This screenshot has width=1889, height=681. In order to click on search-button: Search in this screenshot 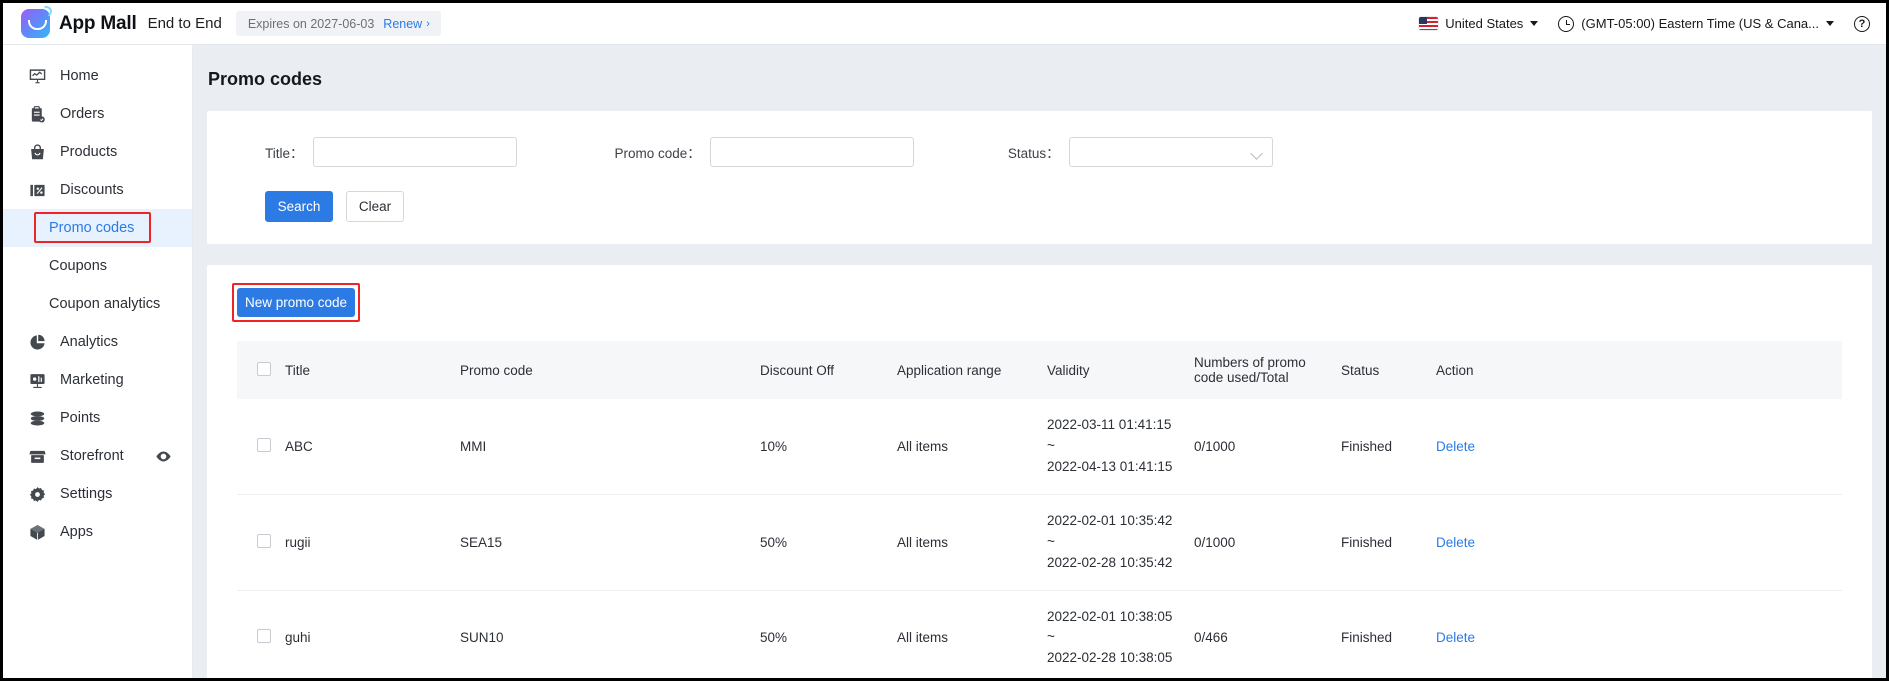, I will do `click(299, 206)`.